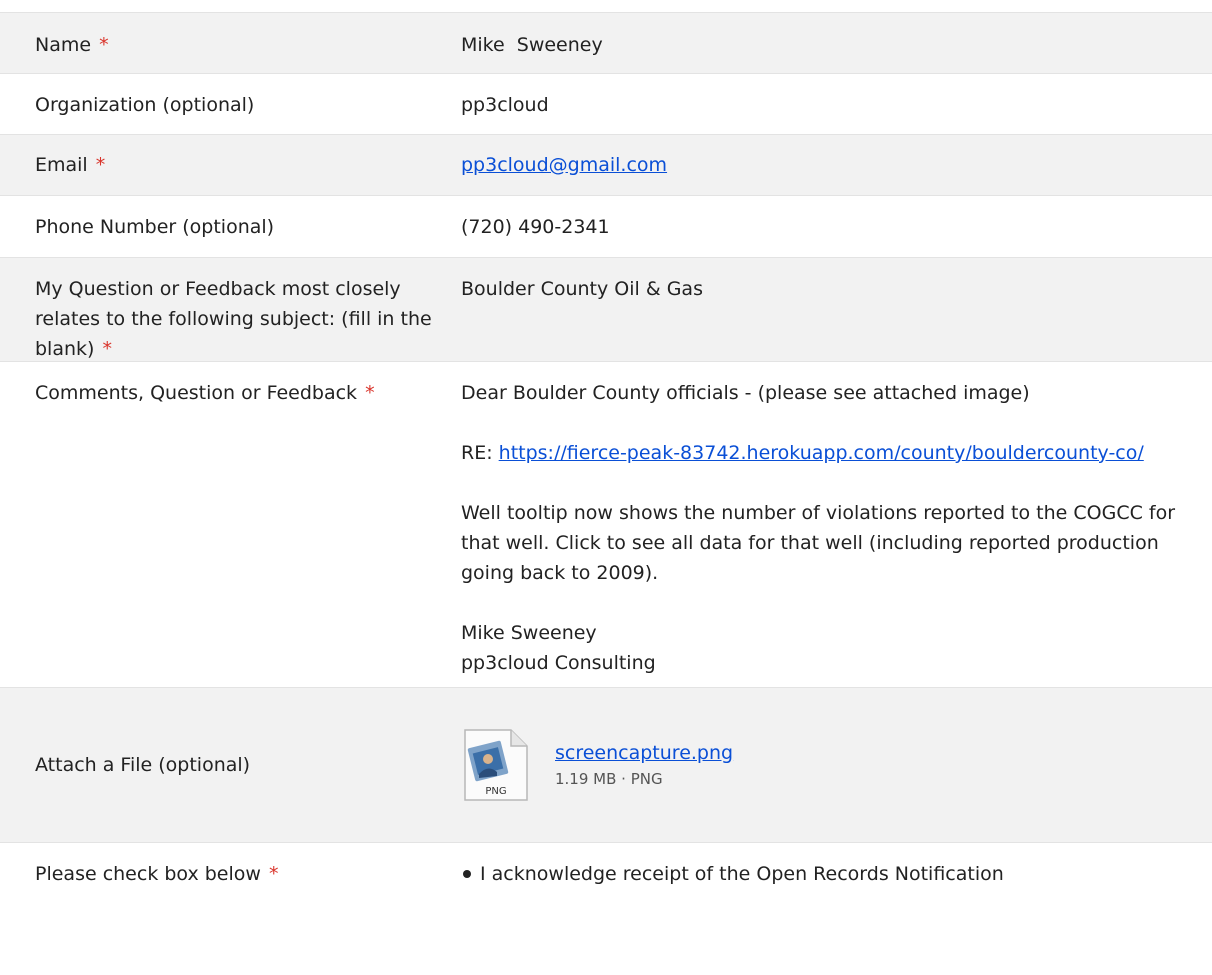  What do you see at coordinates (143, 765) in the screenshot?
I see `attachment-label: Attach a File (optional)` at bounding box center [143, 765].